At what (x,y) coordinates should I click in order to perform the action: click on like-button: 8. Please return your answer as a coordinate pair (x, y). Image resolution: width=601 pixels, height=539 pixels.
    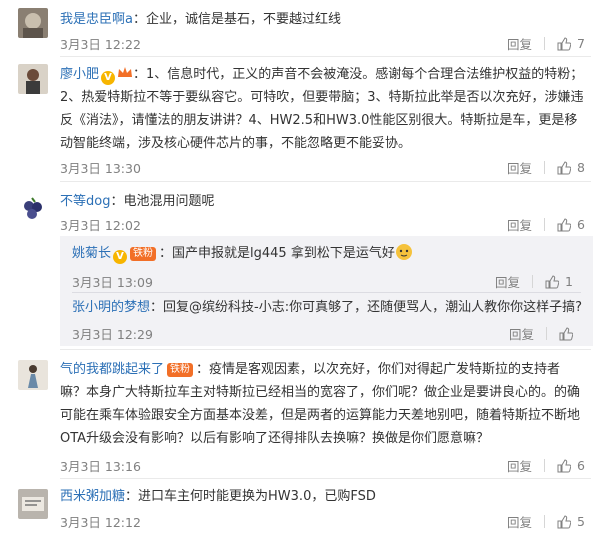
    Looking at the image, I should click on (571, 167).